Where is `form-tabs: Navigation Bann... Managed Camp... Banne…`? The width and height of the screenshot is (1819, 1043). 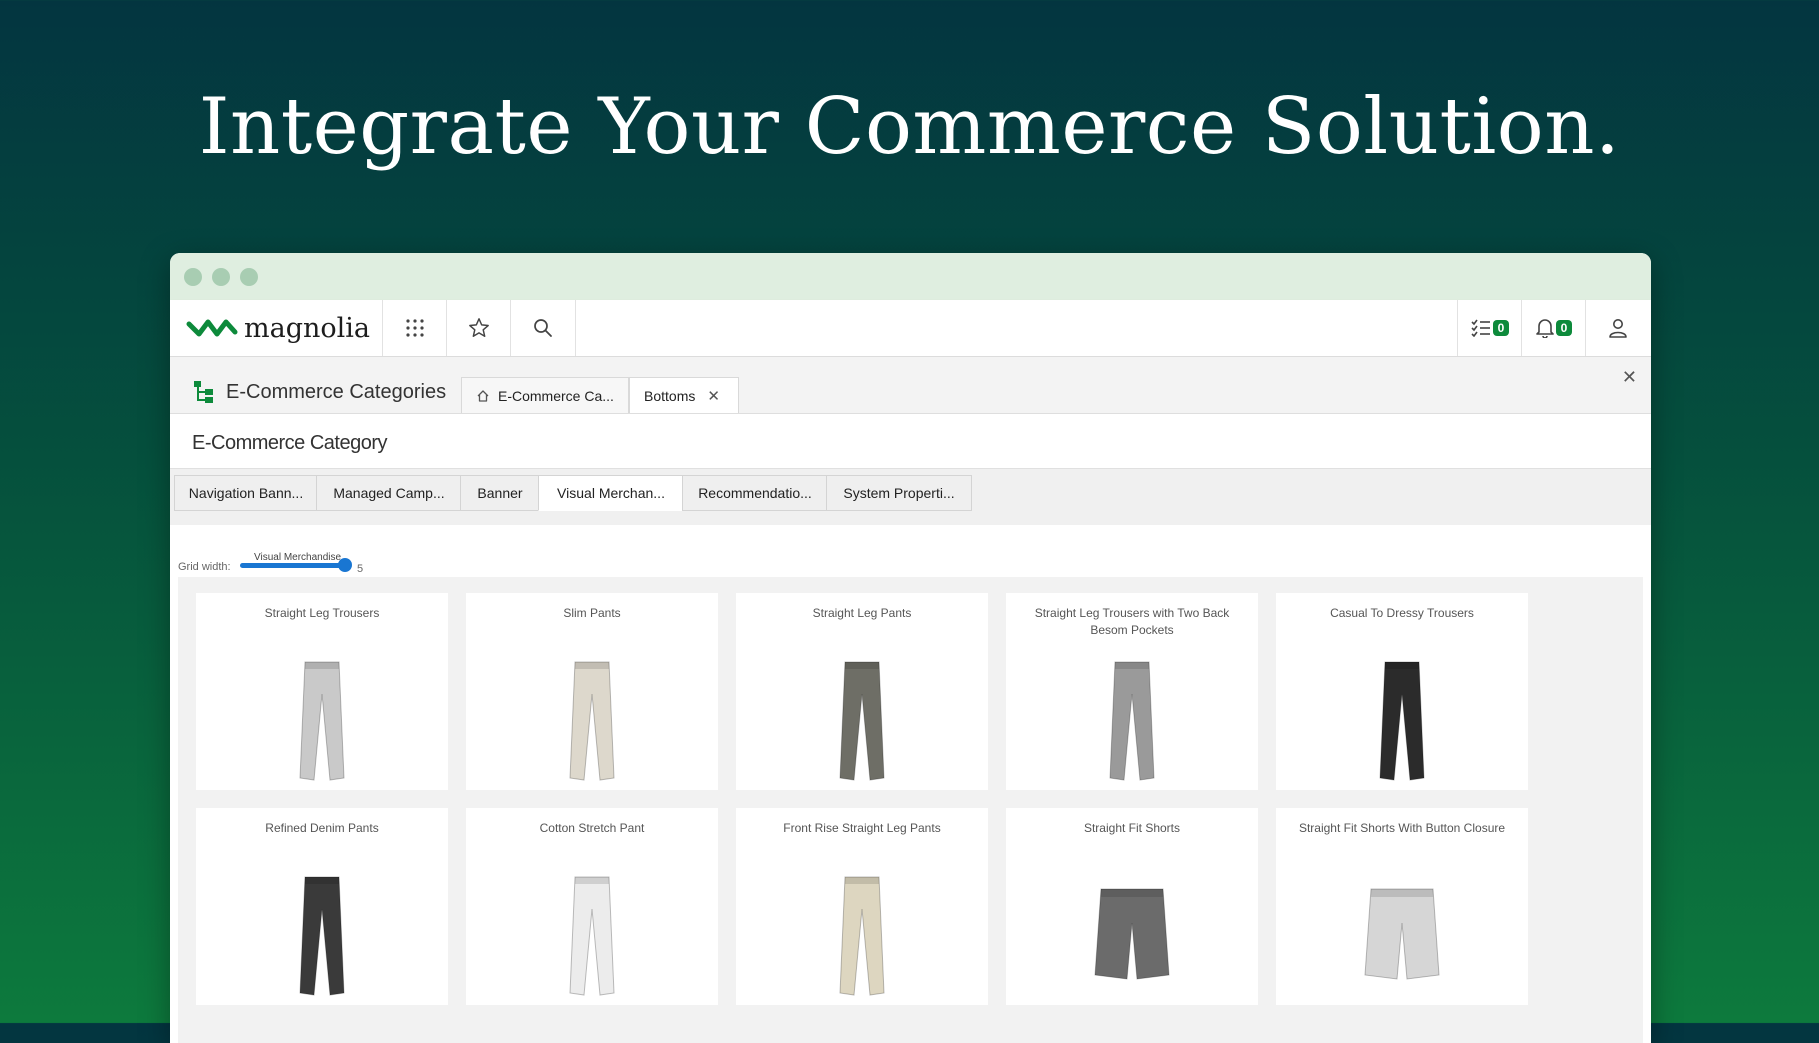
form-tabs: Navigation Bann... Managed Camp... Banne… is located at coordinates (910, 497).